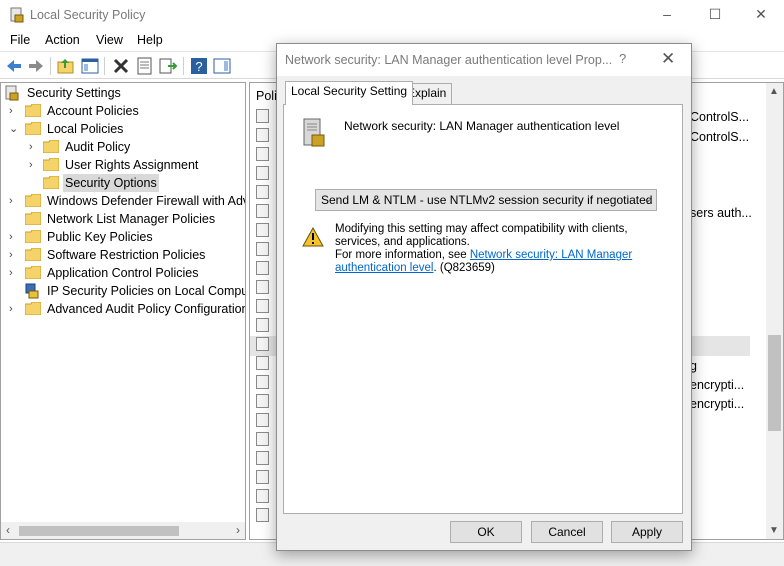 Image resolution: width=784 pixels, height=566 pixels. Describe the element at coordinates (62, 40) in the screenshot. I see `menu-action: Action` at that location.